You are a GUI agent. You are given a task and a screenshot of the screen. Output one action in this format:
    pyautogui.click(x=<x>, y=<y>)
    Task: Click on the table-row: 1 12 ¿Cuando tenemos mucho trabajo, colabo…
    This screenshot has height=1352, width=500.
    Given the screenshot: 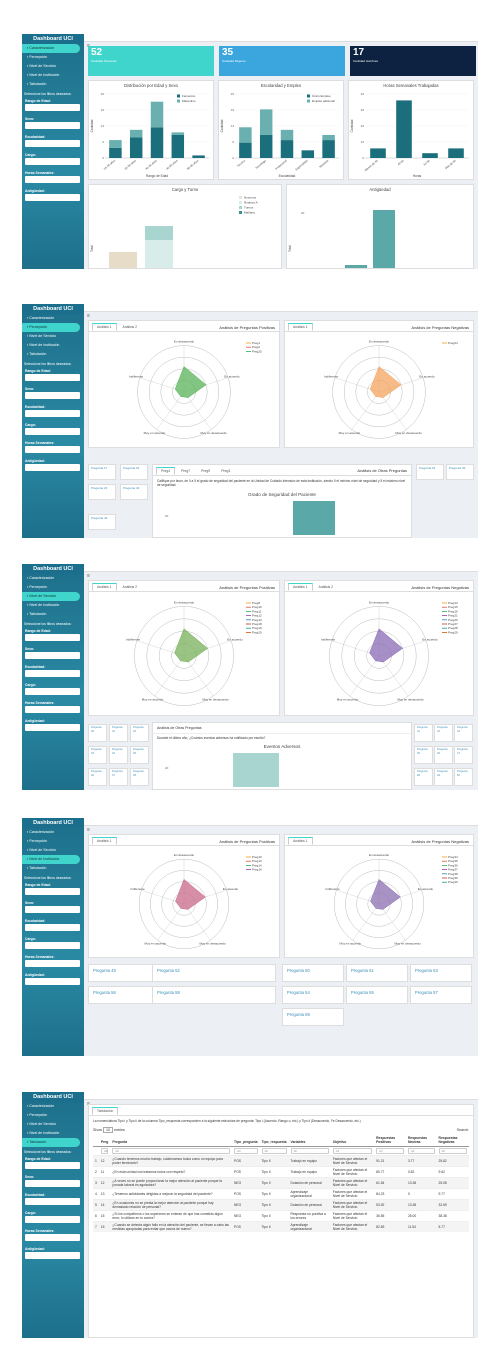 What is the action you would take?
    pyautogui.click(x=281, y=1161)
    